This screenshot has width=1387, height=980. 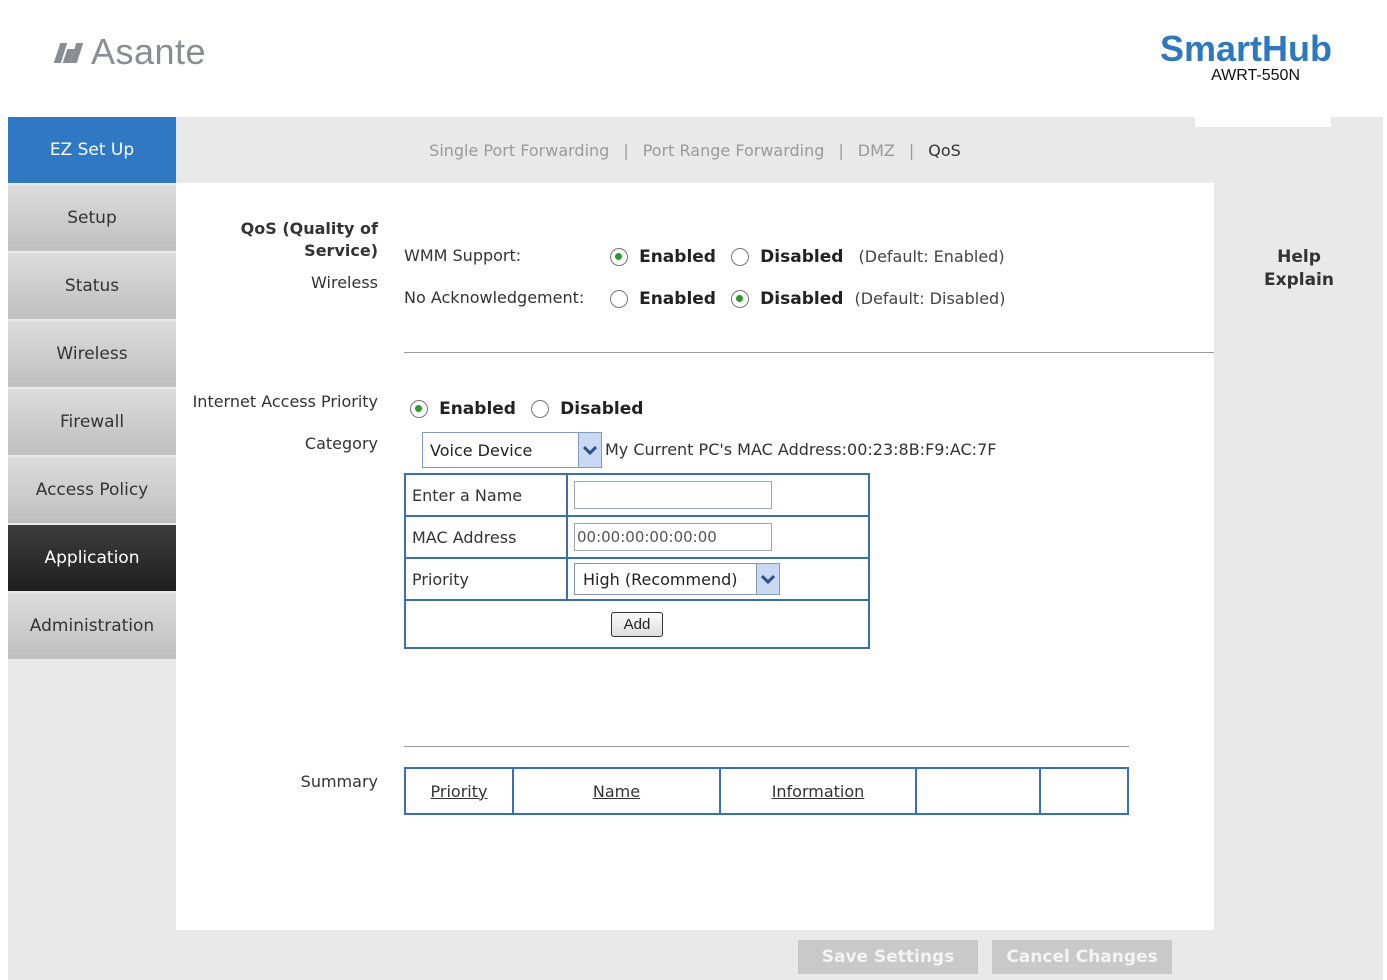 I want to click on help-panel: Help Explain, so click(x=1299, y=269).